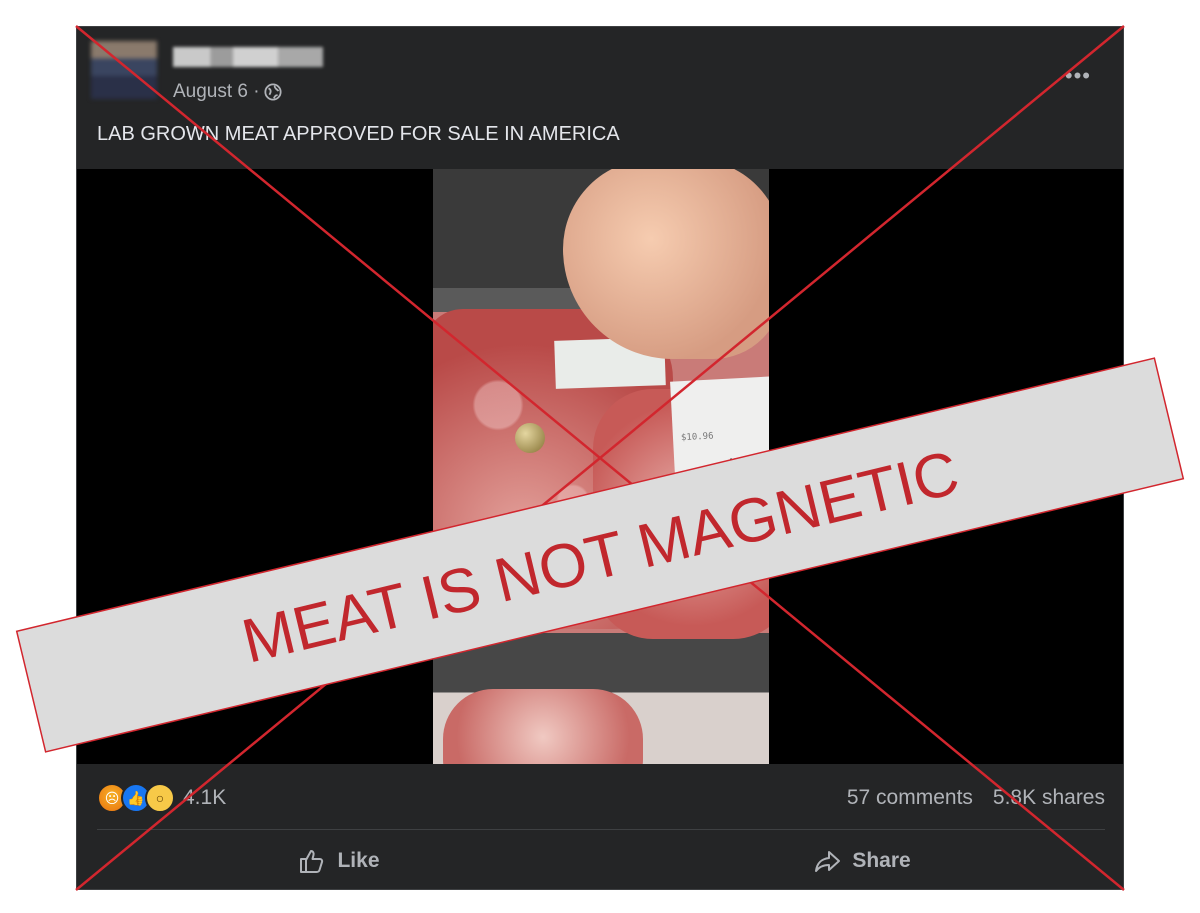 The height and width of the screenshot is (913, 1200). Describe the element at coordinates (124, 70) in the screenshot. I see `avatar` at that location.